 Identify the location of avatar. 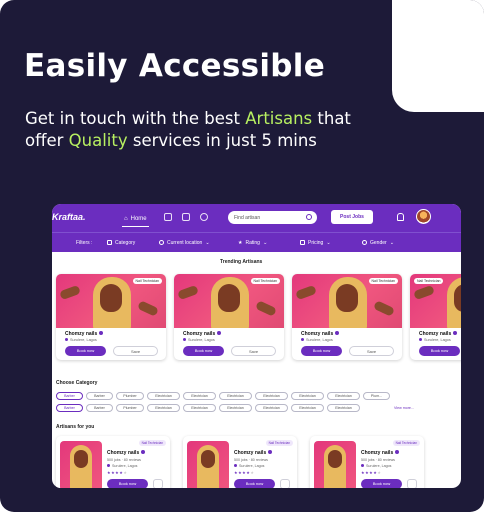
(423, 216).